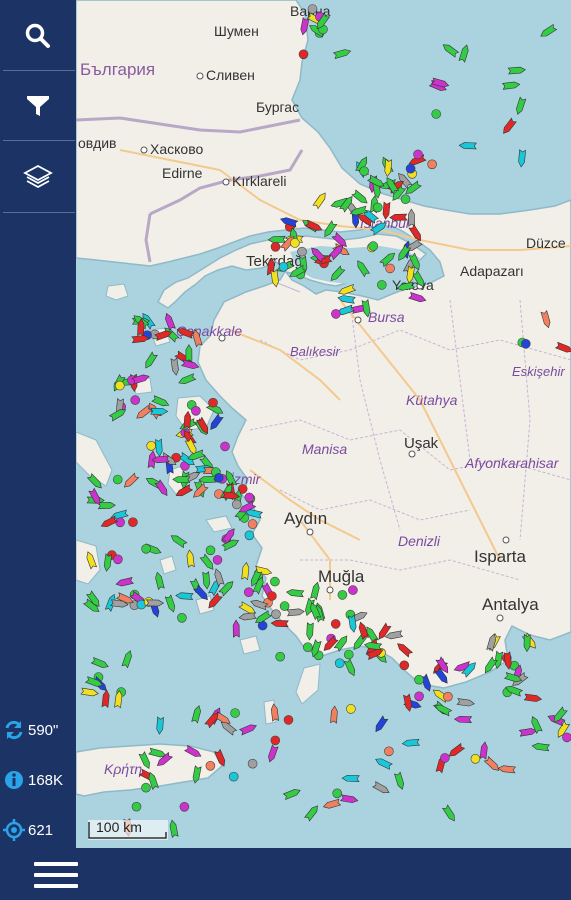  Describe the element at coordinates (492, 271) in the screenshot. I see `label-adapazari: Adapazarı` at that location.